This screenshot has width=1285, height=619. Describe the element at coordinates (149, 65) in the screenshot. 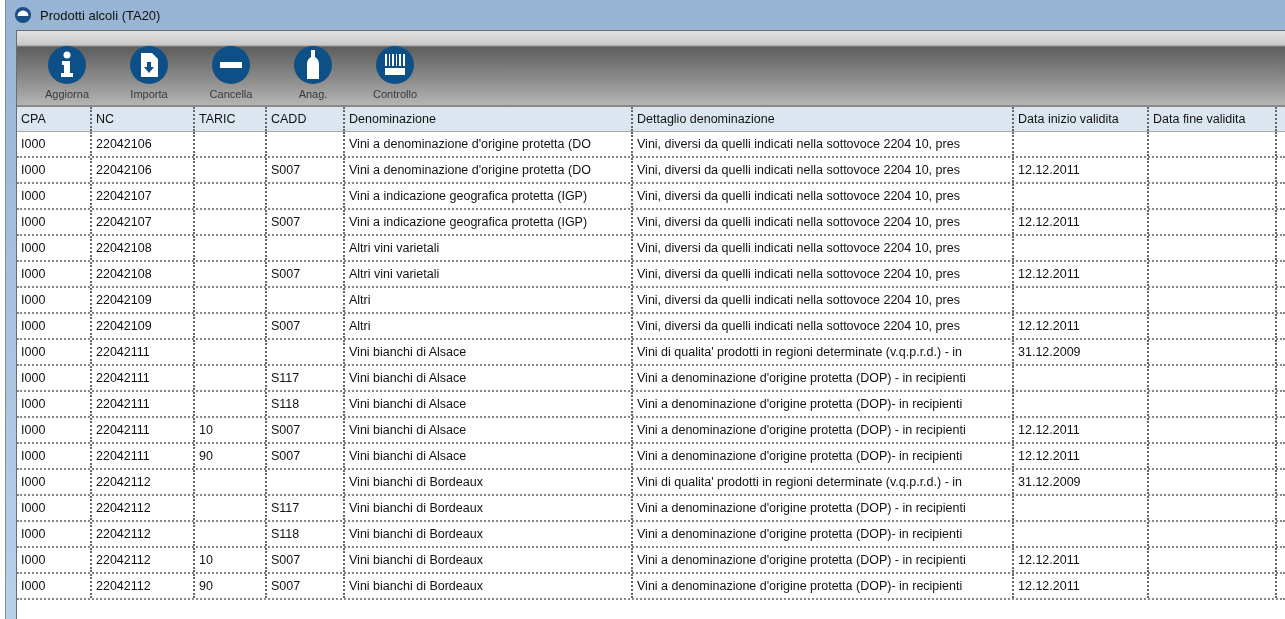

I see `toolbar-button: Importa` at that location.